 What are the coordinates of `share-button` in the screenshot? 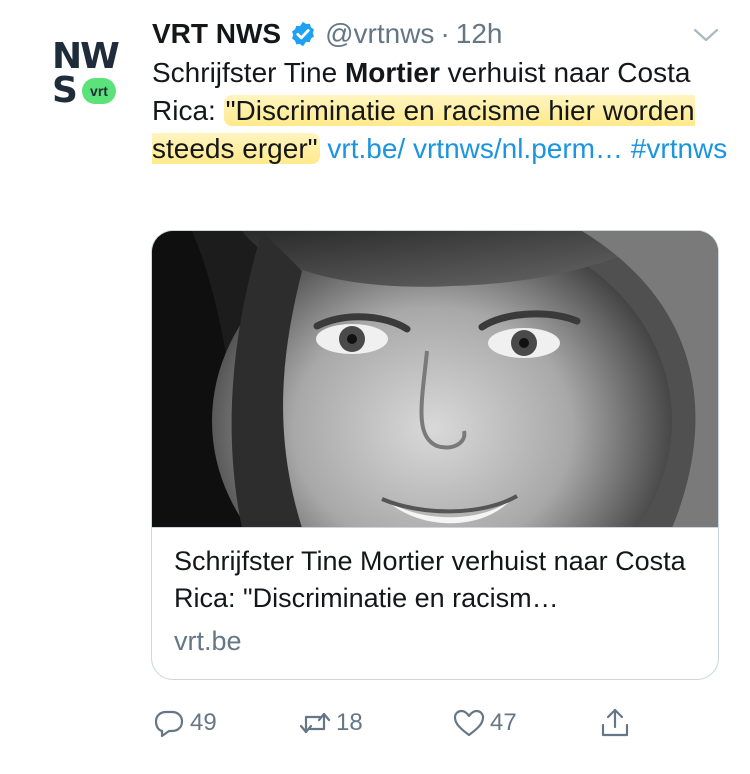 It's located at (617, 723).